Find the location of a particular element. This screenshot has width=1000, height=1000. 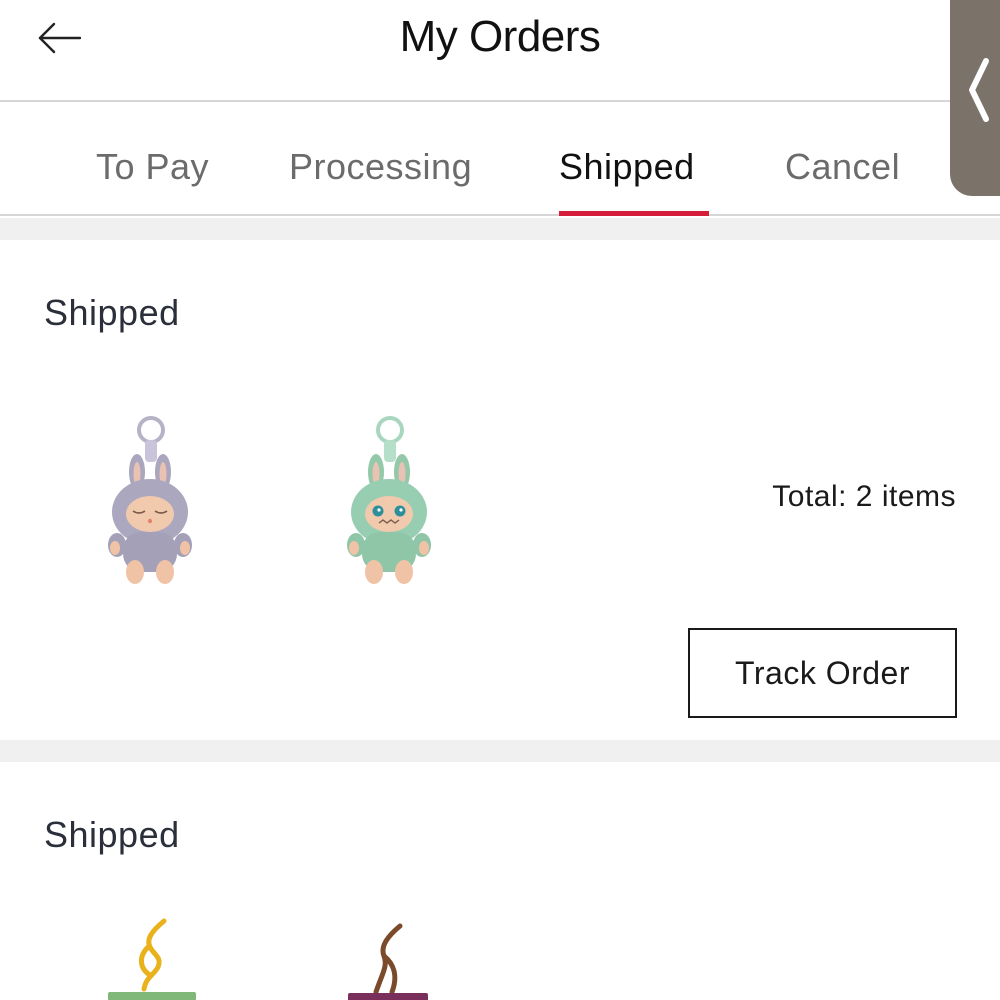

header-bar: My Orders is located at coordinates (500, 51).